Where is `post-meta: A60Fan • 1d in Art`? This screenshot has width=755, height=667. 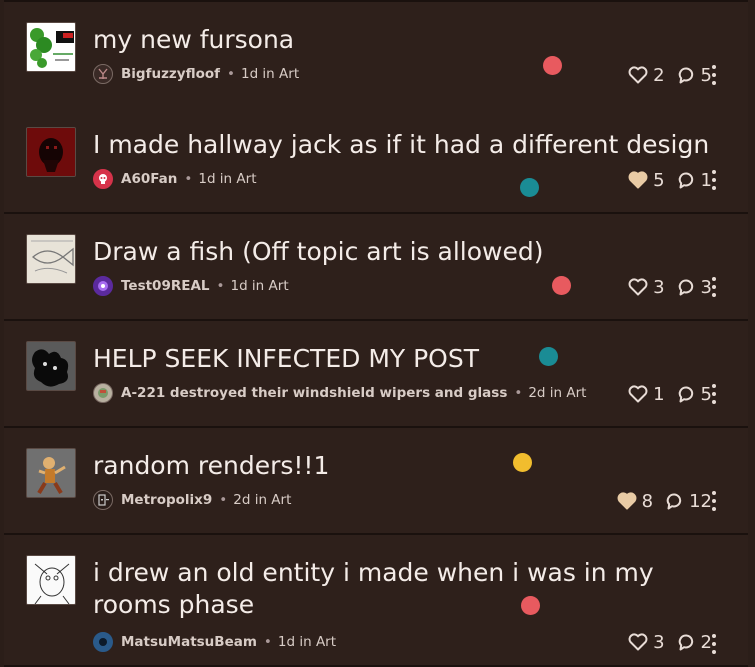 post-meta: A60Fan • 1d in Art is located at coordinates (175, 179).